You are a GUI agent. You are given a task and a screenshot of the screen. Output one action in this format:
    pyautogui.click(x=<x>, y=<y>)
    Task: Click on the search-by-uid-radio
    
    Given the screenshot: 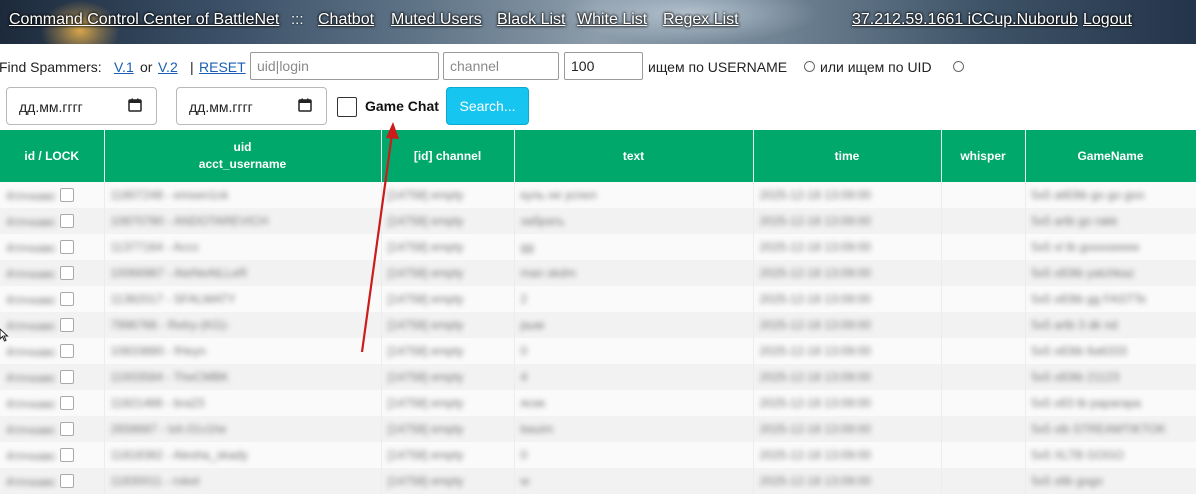 What is the action you would take?
    pyautogui.click(x=958, y=66)
    